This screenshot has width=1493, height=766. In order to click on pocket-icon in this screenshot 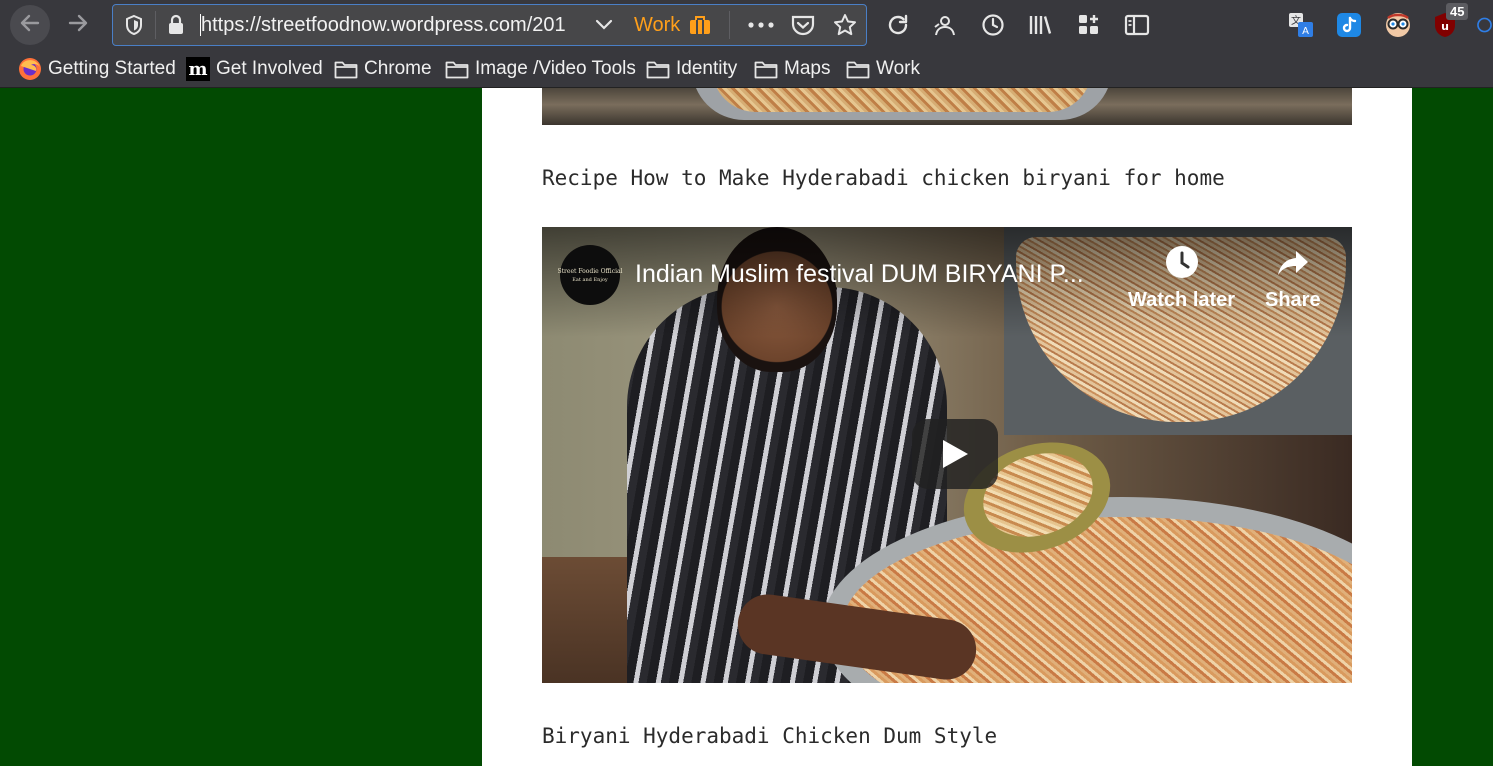, I will do `click(803, 25)`.